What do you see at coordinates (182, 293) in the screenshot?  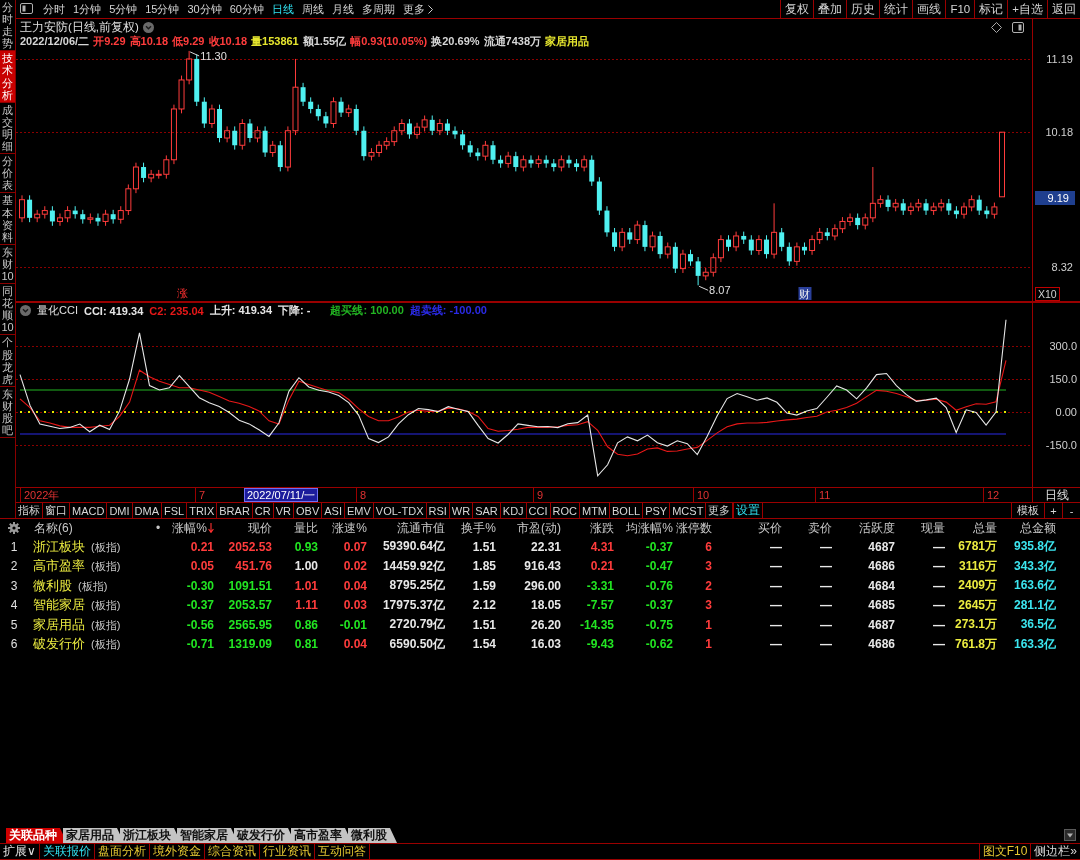 I see `event-marker: 涨` at bounding box center [182, 293].